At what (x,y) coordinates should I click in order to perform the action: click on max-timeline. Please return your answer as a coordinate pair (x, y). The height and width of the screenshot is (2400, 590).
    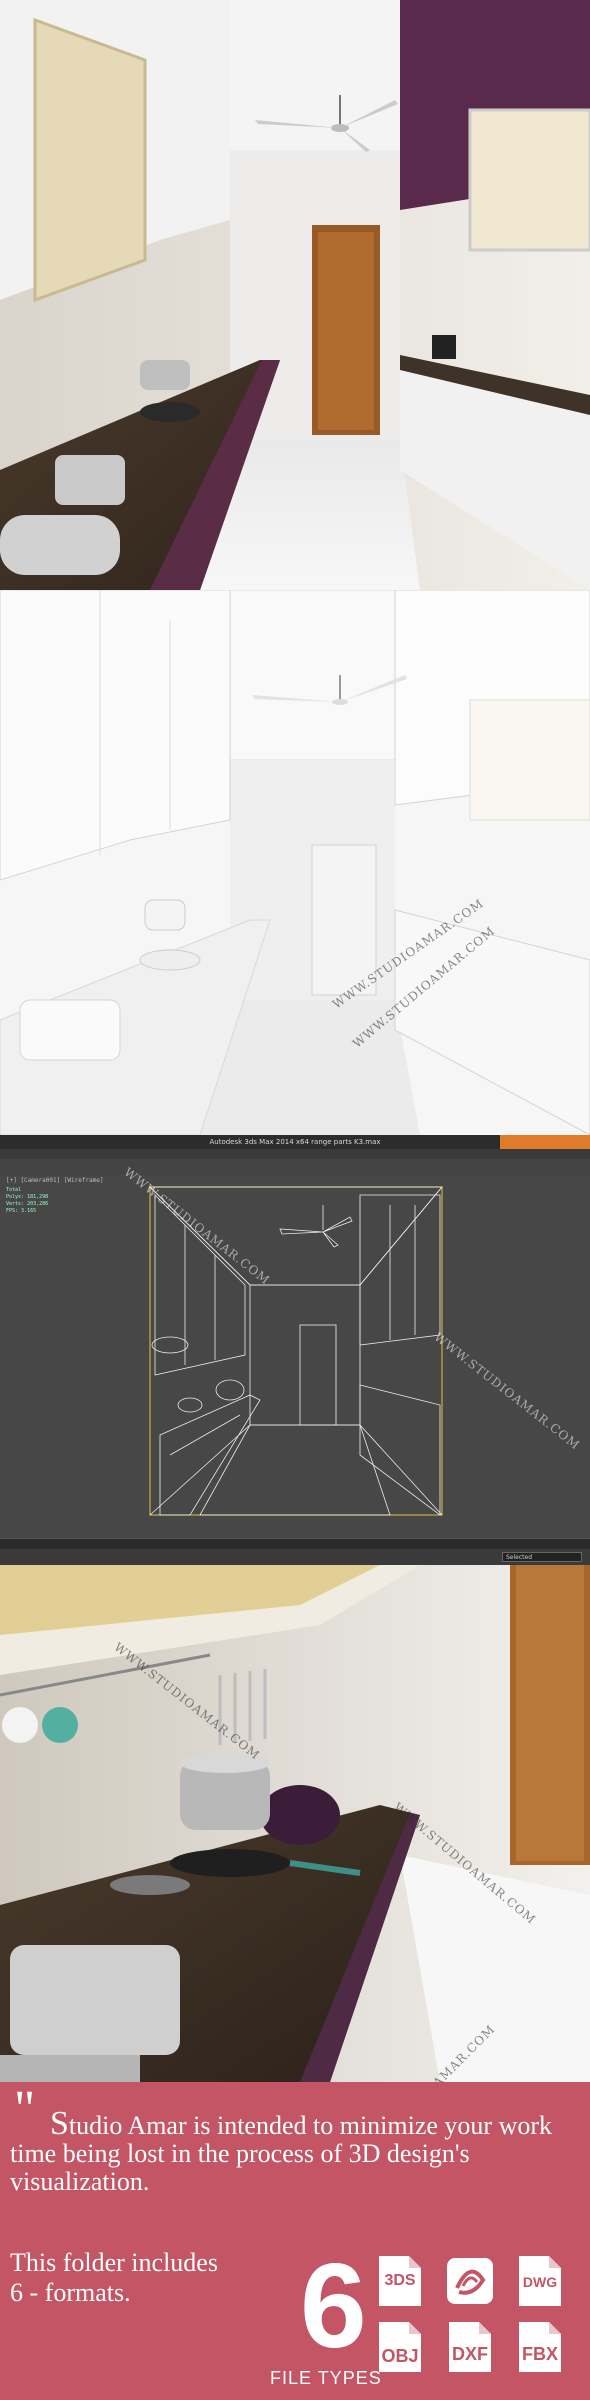
    Looking at the image, I should click on (295, 1543).